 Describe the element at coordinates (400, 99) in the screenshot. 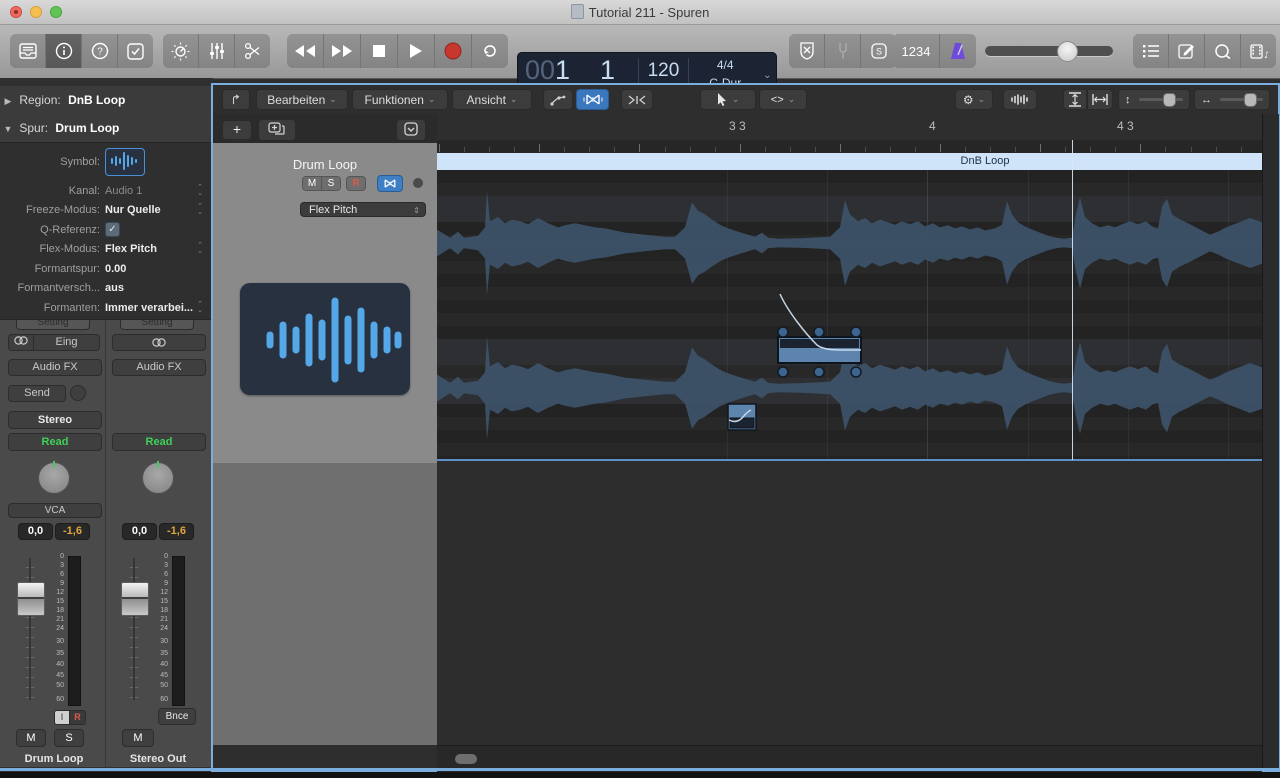

I see `menu-funktionen: Funktionen ⌄` at that location.